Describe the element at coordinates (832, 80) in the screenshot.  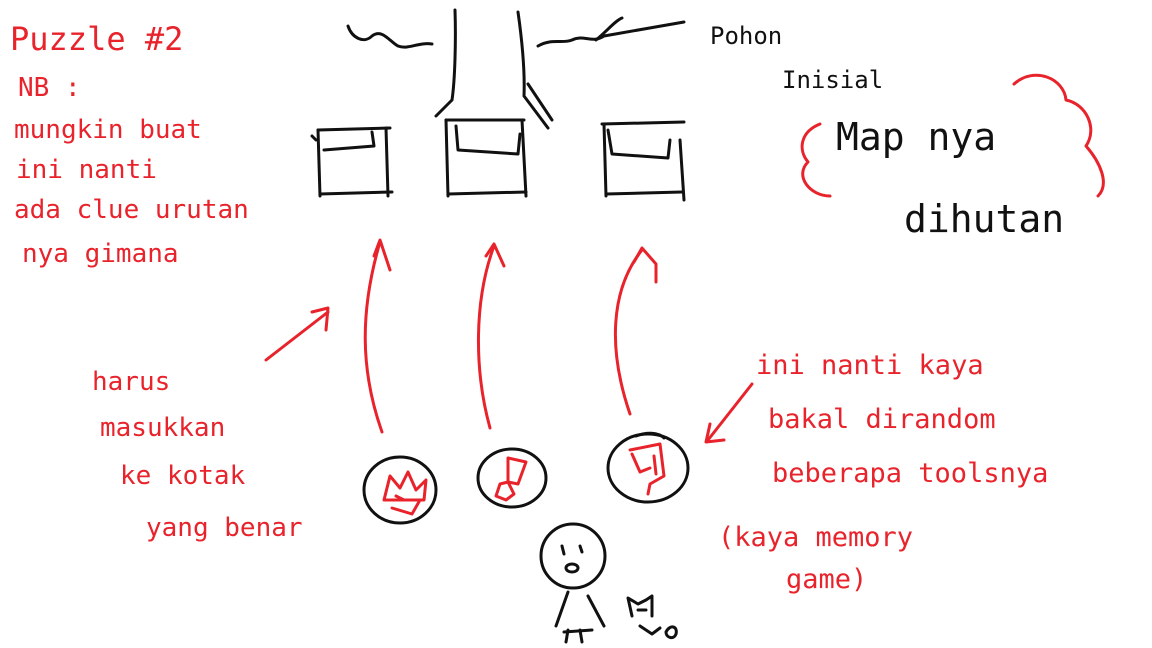
I see `tree-label-line-2: Inisial` at that location.